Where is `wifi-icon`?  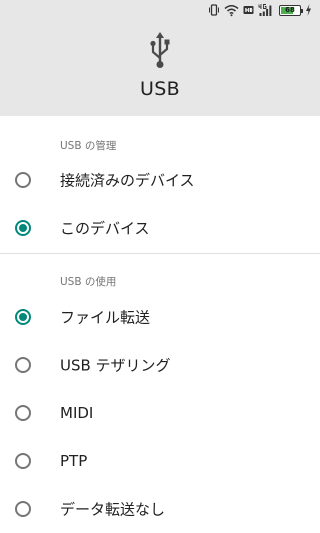
wifi-icon is located at coordinates (231, 11).